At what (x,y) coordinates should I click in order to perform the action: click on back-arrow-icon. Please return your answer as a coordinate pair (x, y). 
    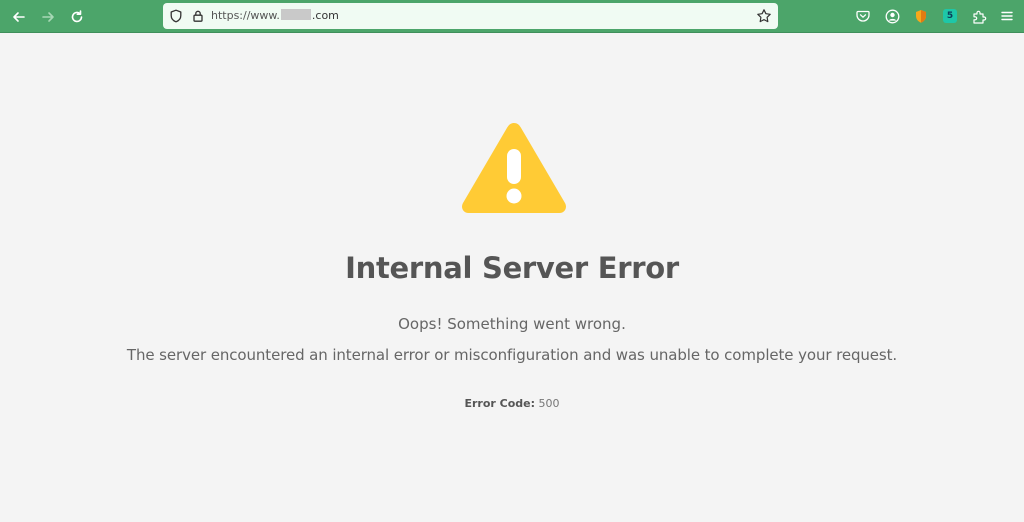
    Looking at the image, I should click on (19, 17).